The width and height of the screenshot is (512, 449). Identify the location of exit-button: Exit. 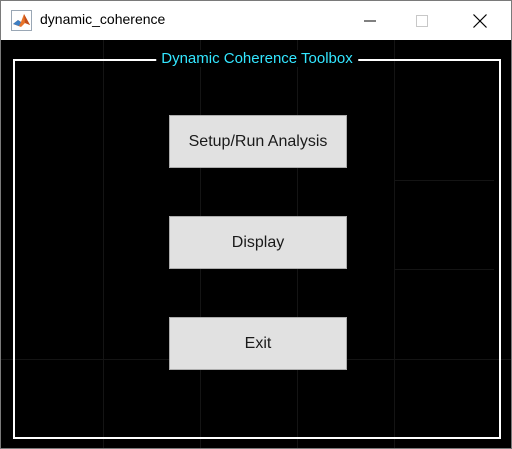
(258, 343).